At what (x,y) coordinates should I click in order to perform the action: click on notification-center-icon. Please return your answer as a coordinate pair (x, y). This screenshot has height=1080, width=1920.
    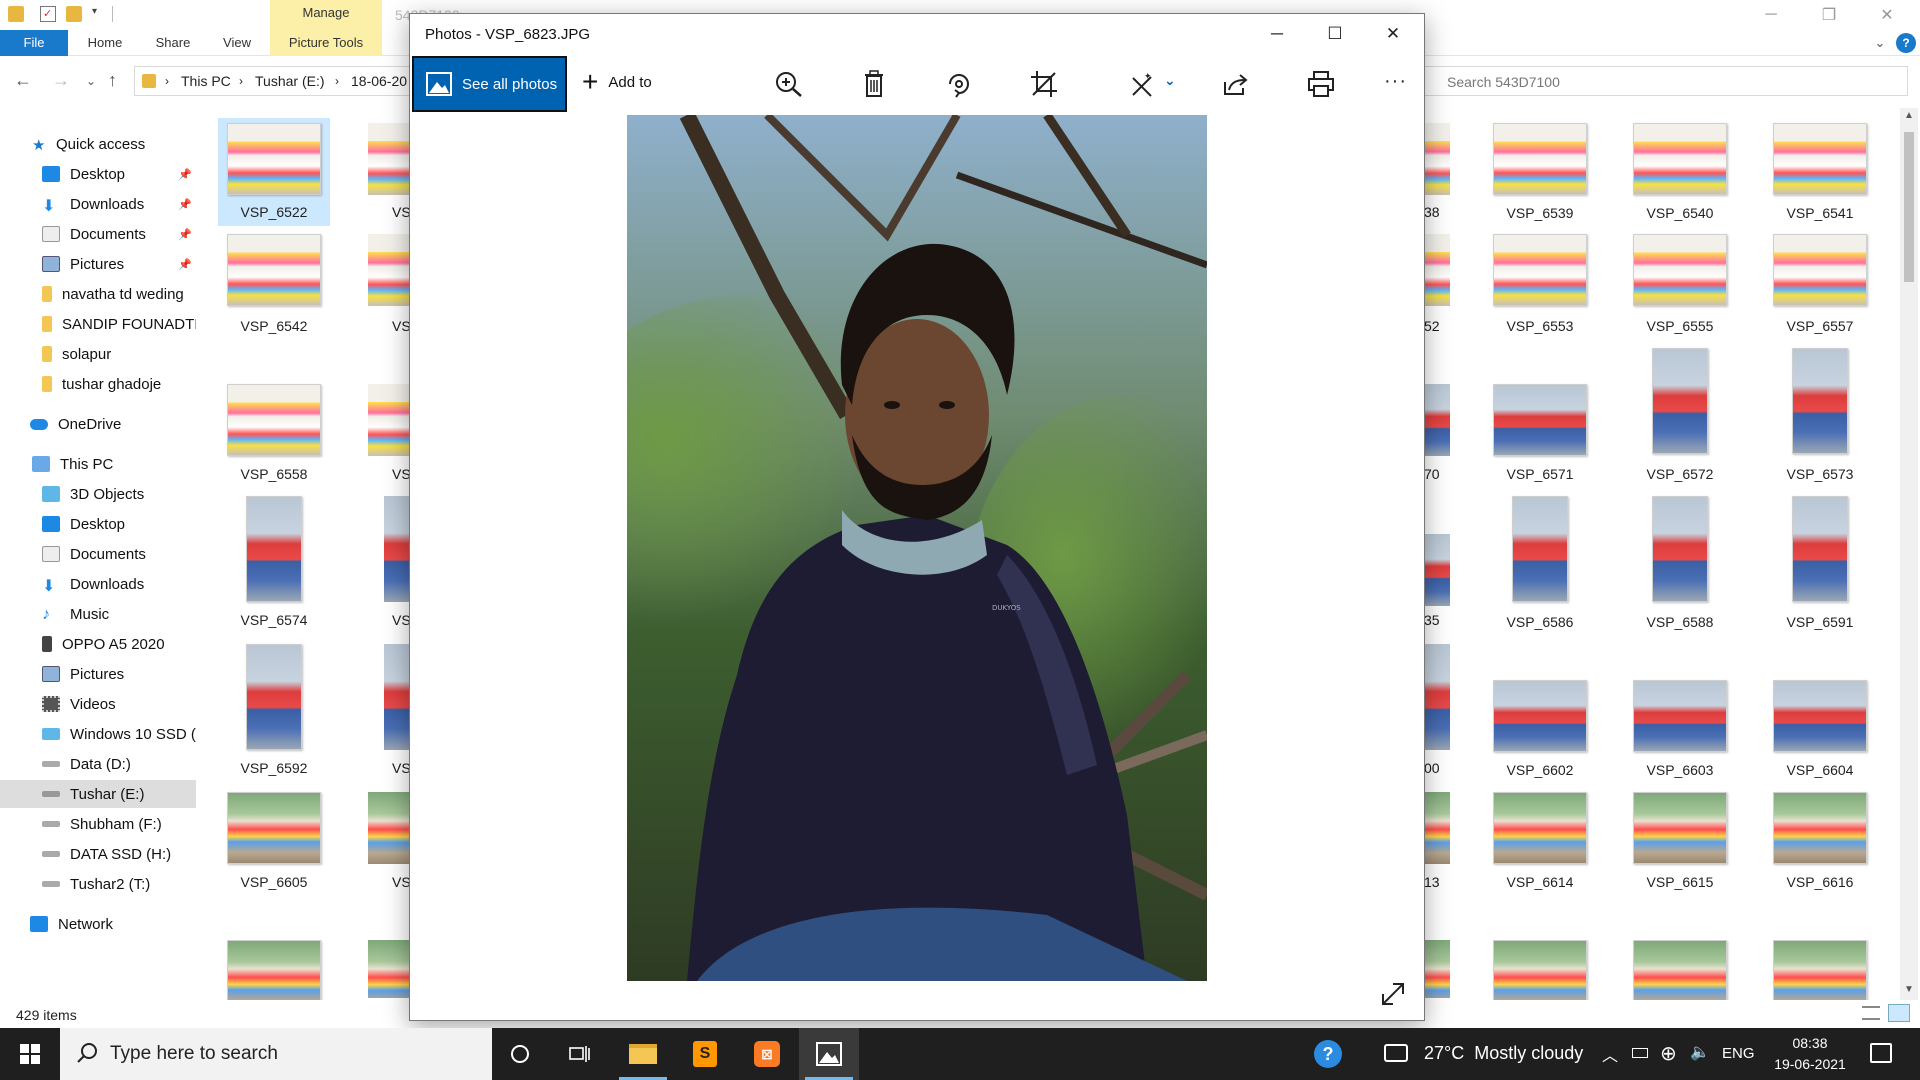
    Looking at the image, I should click on (1881, 1053).